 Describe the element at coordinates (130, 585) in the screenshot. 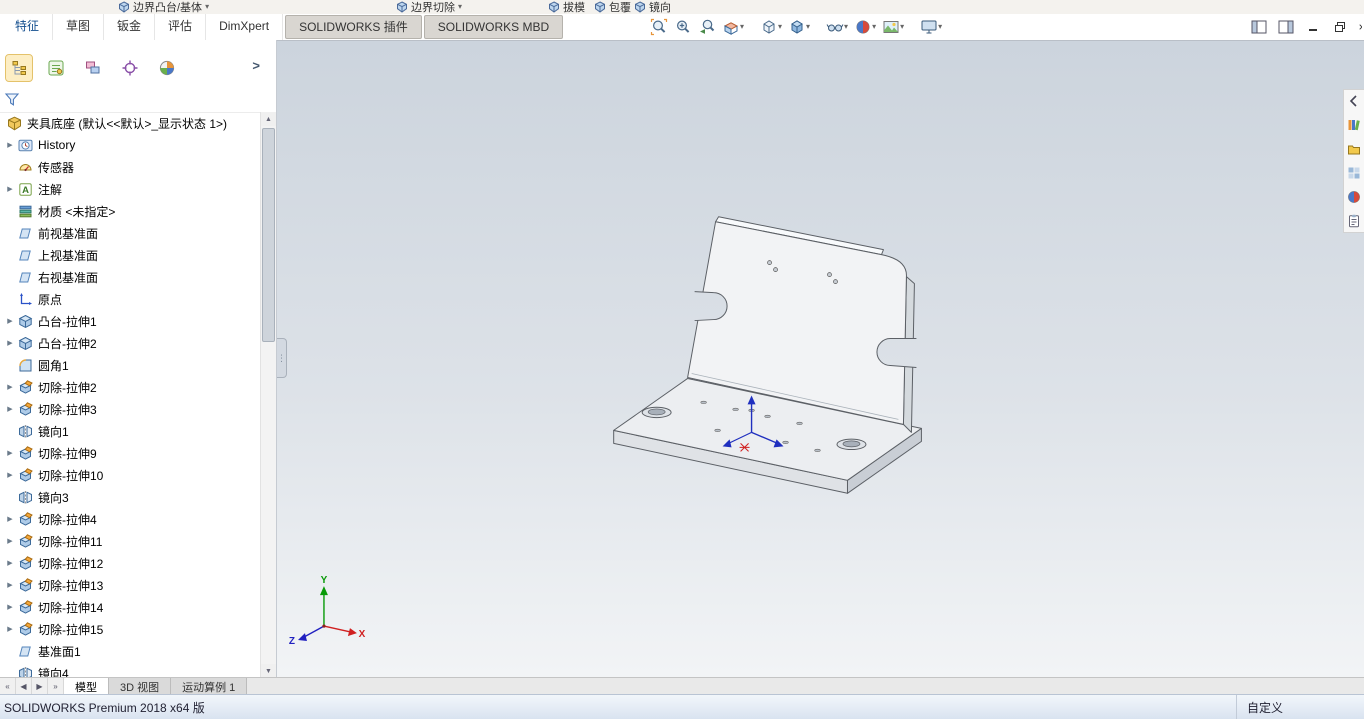

I see `tree-item: ▶ 切除-拉伸13` at that location.